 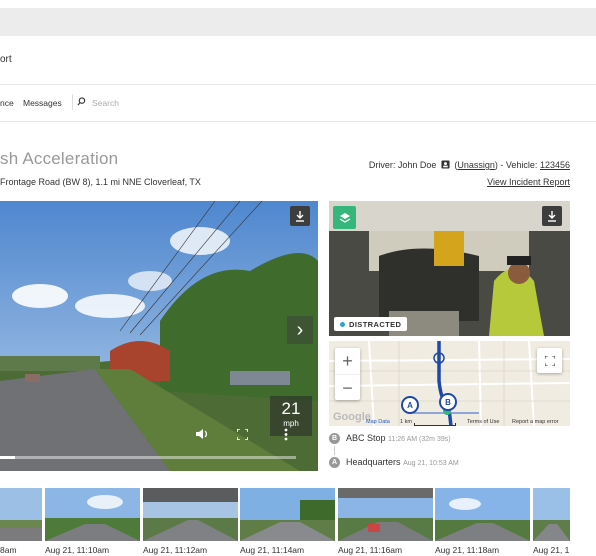 I want to click on layers-icon, so click(x=344, y=217).